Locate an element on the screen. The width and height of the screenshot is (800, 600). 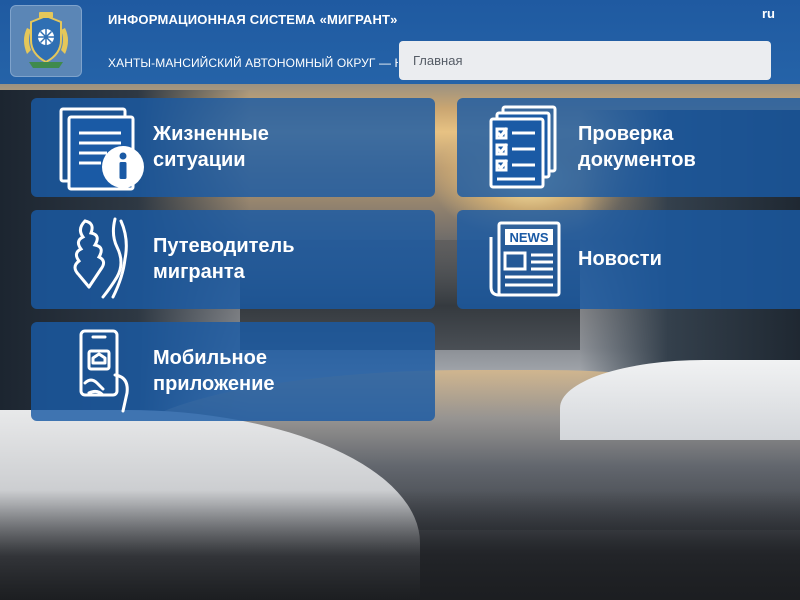
tile-migrant-guide: Путеводитель мигранта is located at coordinates (233, 259).